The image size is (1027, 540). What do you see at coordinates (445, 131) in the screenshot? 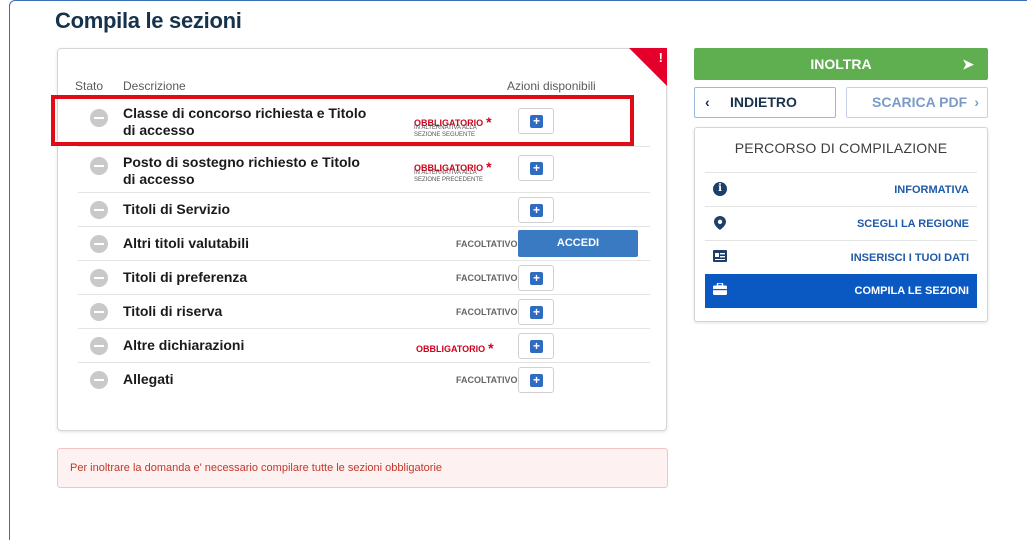
I see `row-note: IN ALTERNATIVA ALLA SEZIONE SEGUENTE` at bounding box center [445, 131].